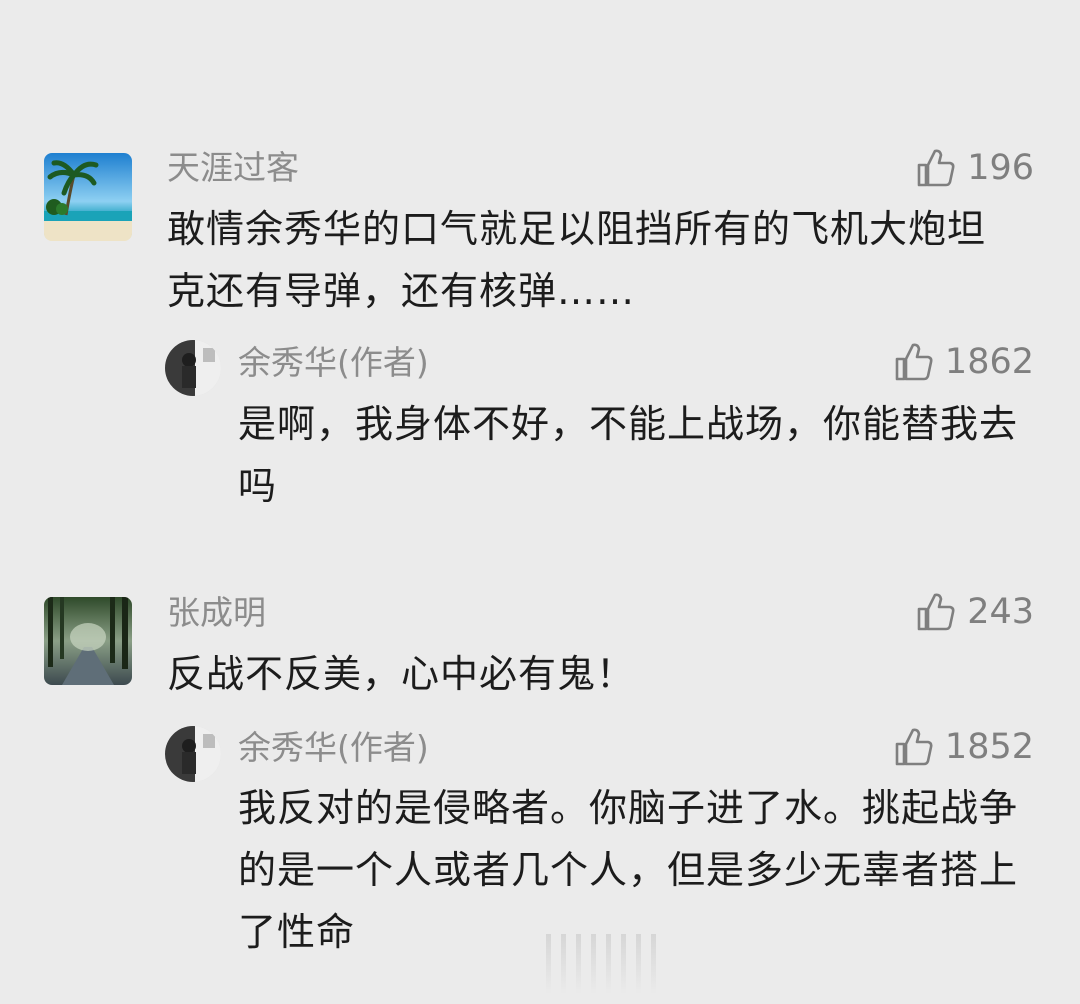 The width and height of the screenshot is (1080, 1004). Describe the element at coordinates (401, 674) in the screenshot. I see `comment-text: 反战不反美，心中必有鬼！` at that location.